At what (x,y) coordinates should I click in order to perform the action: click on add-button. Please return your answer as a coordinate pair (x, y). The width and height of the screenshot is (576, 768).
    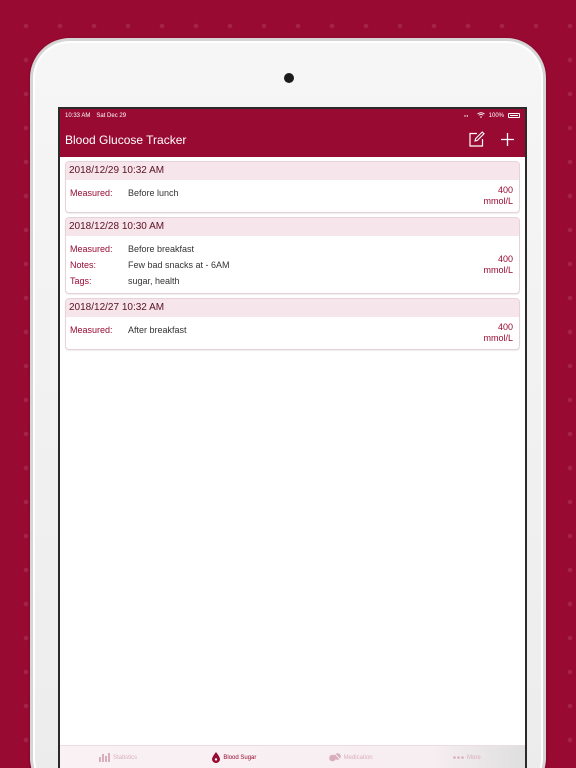
    Looking at the image, I should click on (507, 139).